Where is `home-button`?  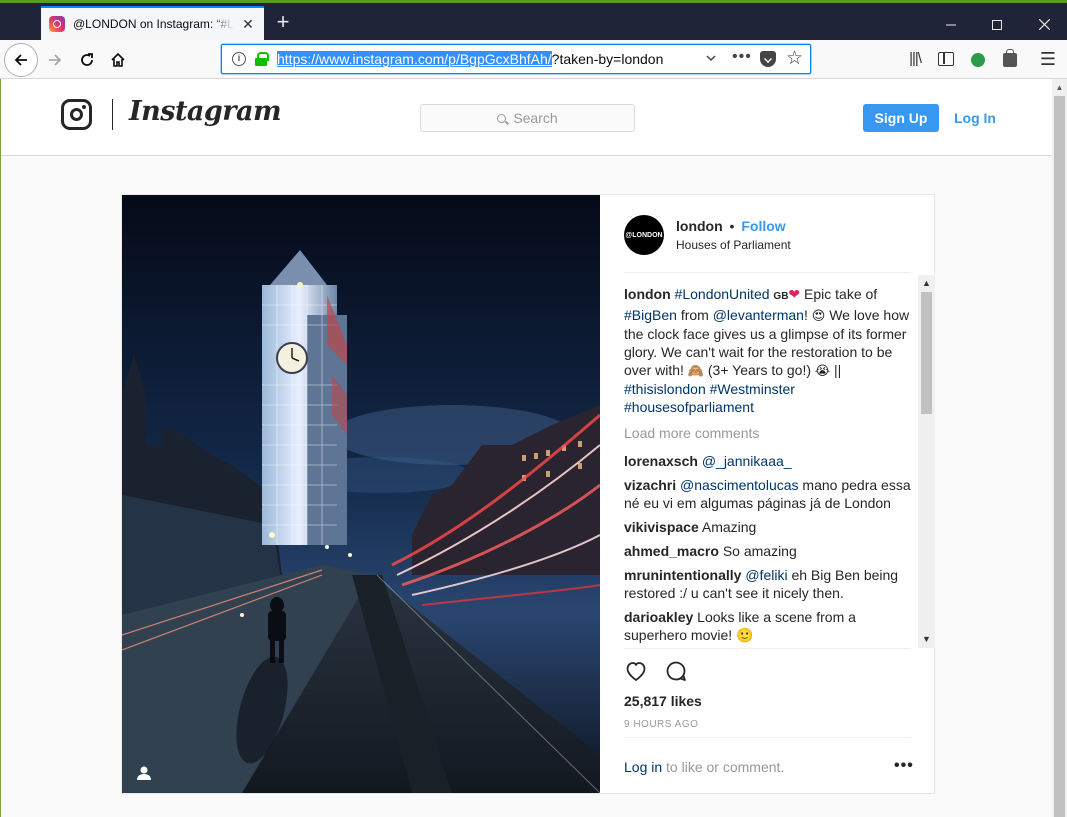 home-button is located at coordinates (118, 60).